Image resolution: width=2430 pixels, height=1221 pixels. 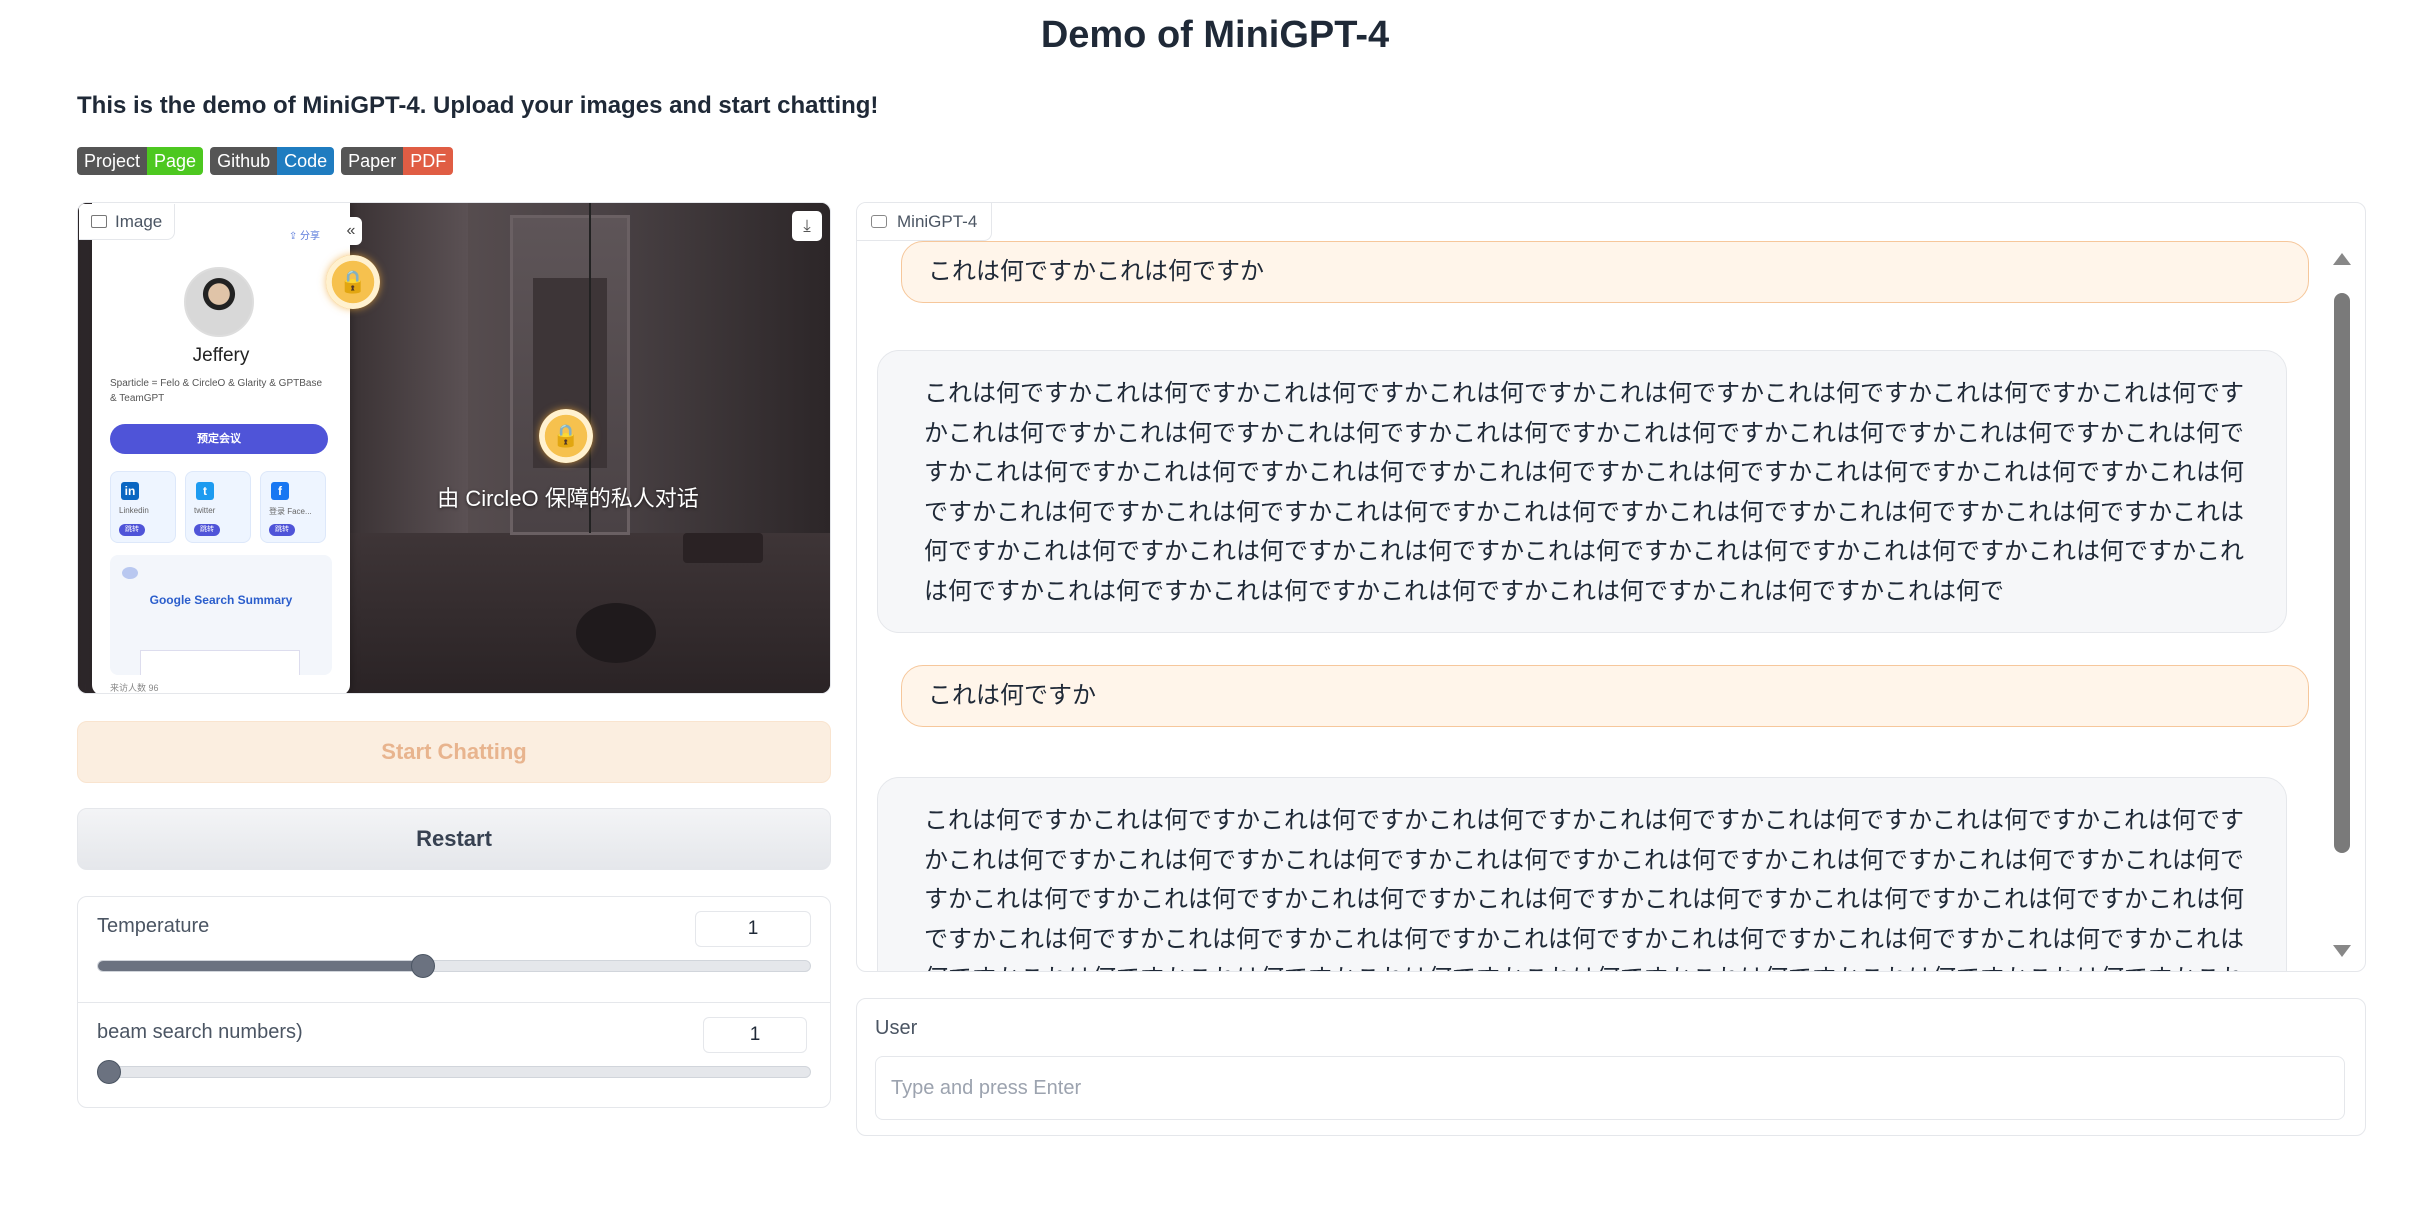 What do you see at coordinates (205, 510) in the screenshot?
I see `social-name: twitter` at bounding box center [205, 510].